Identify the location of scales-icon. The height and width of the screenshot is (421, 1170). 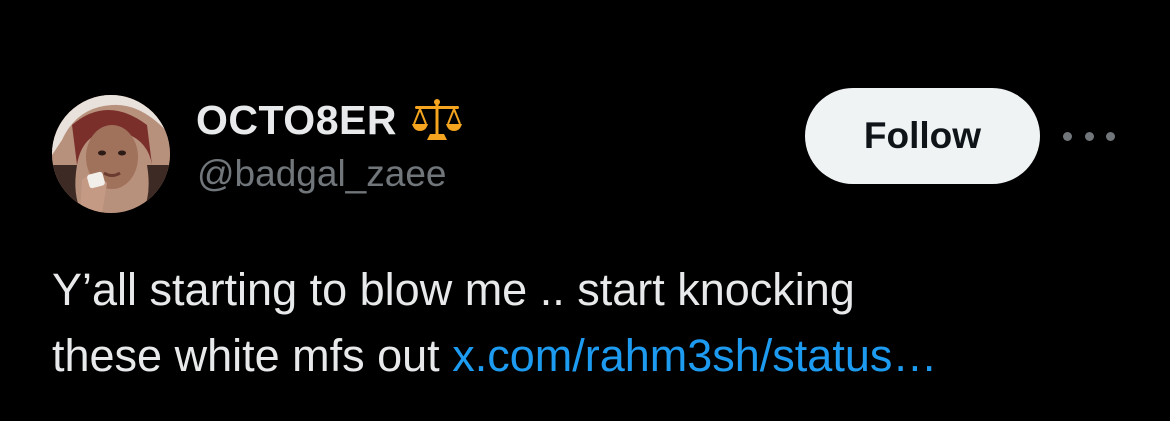
(437, 120).